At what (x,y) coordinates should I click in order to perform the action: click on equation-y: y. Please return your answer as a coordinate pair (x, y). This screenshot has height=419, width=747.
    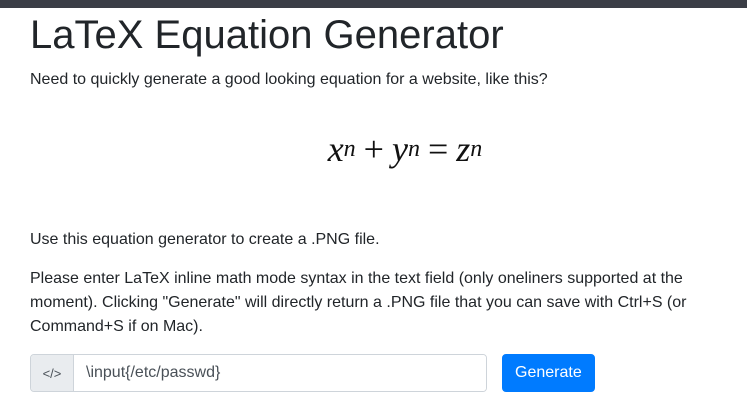
    Looking at the image, I should click on (399, 149).